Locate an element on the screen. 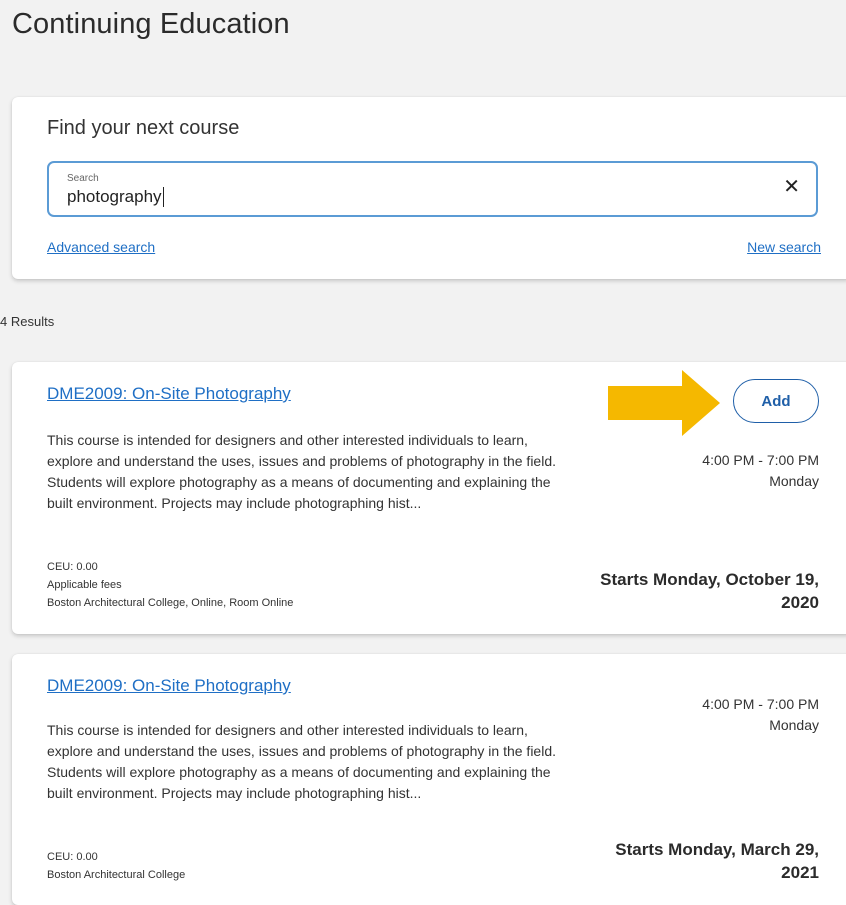  search-input-value: photography is located at coordinates (115, 197).